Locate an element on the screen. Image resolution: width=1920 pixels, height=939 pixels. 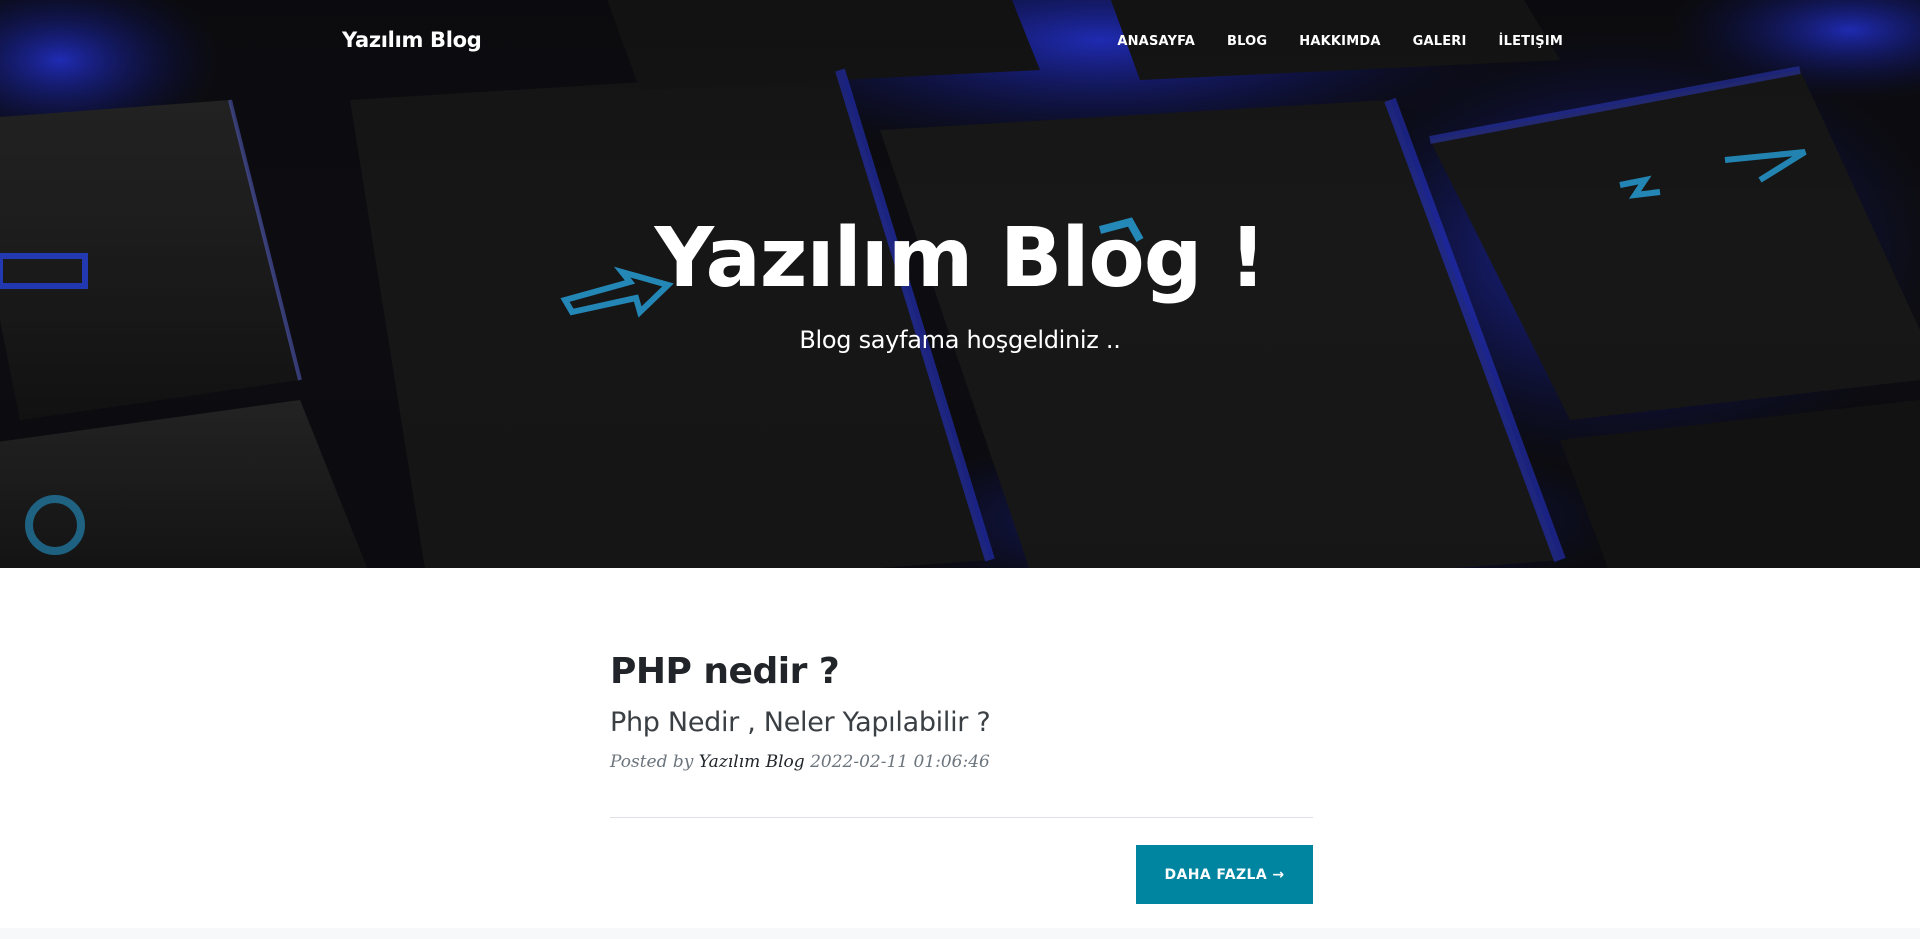
nav-link-hakkimda: HAKKIMDA is located at coordinates (1339, 41).